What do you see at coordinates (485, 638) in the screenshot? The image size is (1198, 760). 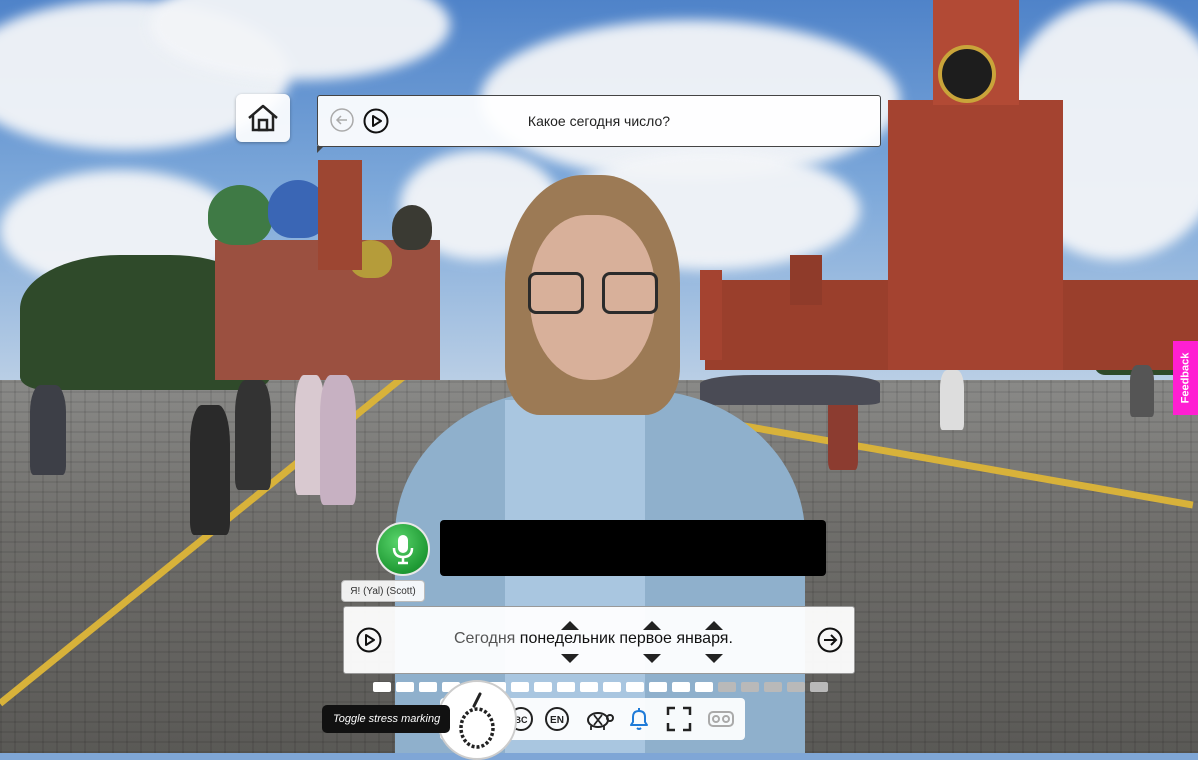 I see `sentence-prefix: Сегодня` at bounding box center [485, 638].